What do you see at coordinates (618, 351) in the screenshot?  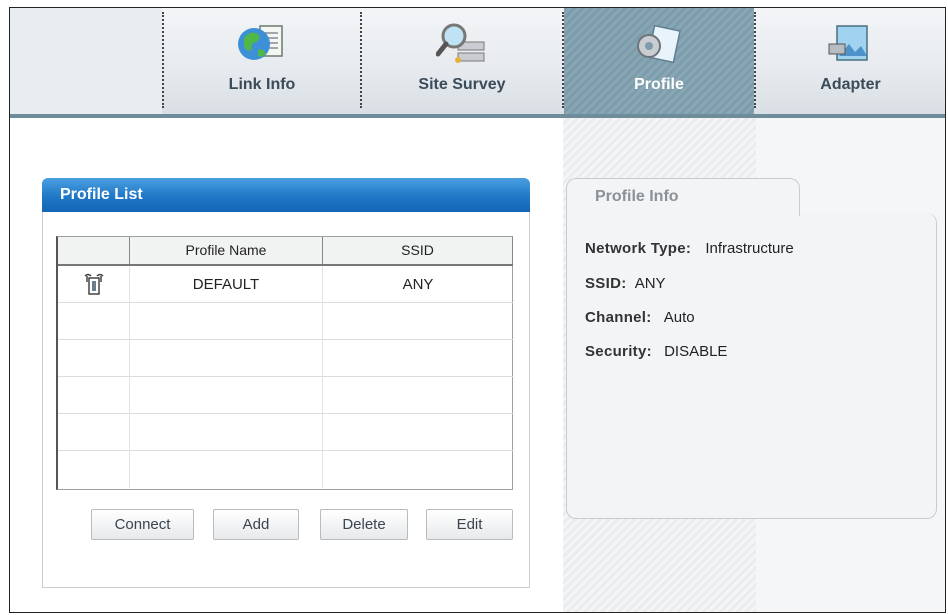 I see `security-label: Security:` at bounding box center [618, 351].